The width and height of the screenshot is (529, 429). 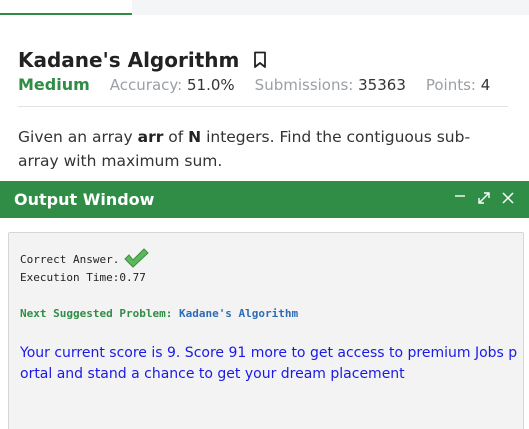 What do you see at coordinates (70, 259) in the screenshot?
I see `correct-answer-text: Correct Answer.` at bounding box center [70, 259].